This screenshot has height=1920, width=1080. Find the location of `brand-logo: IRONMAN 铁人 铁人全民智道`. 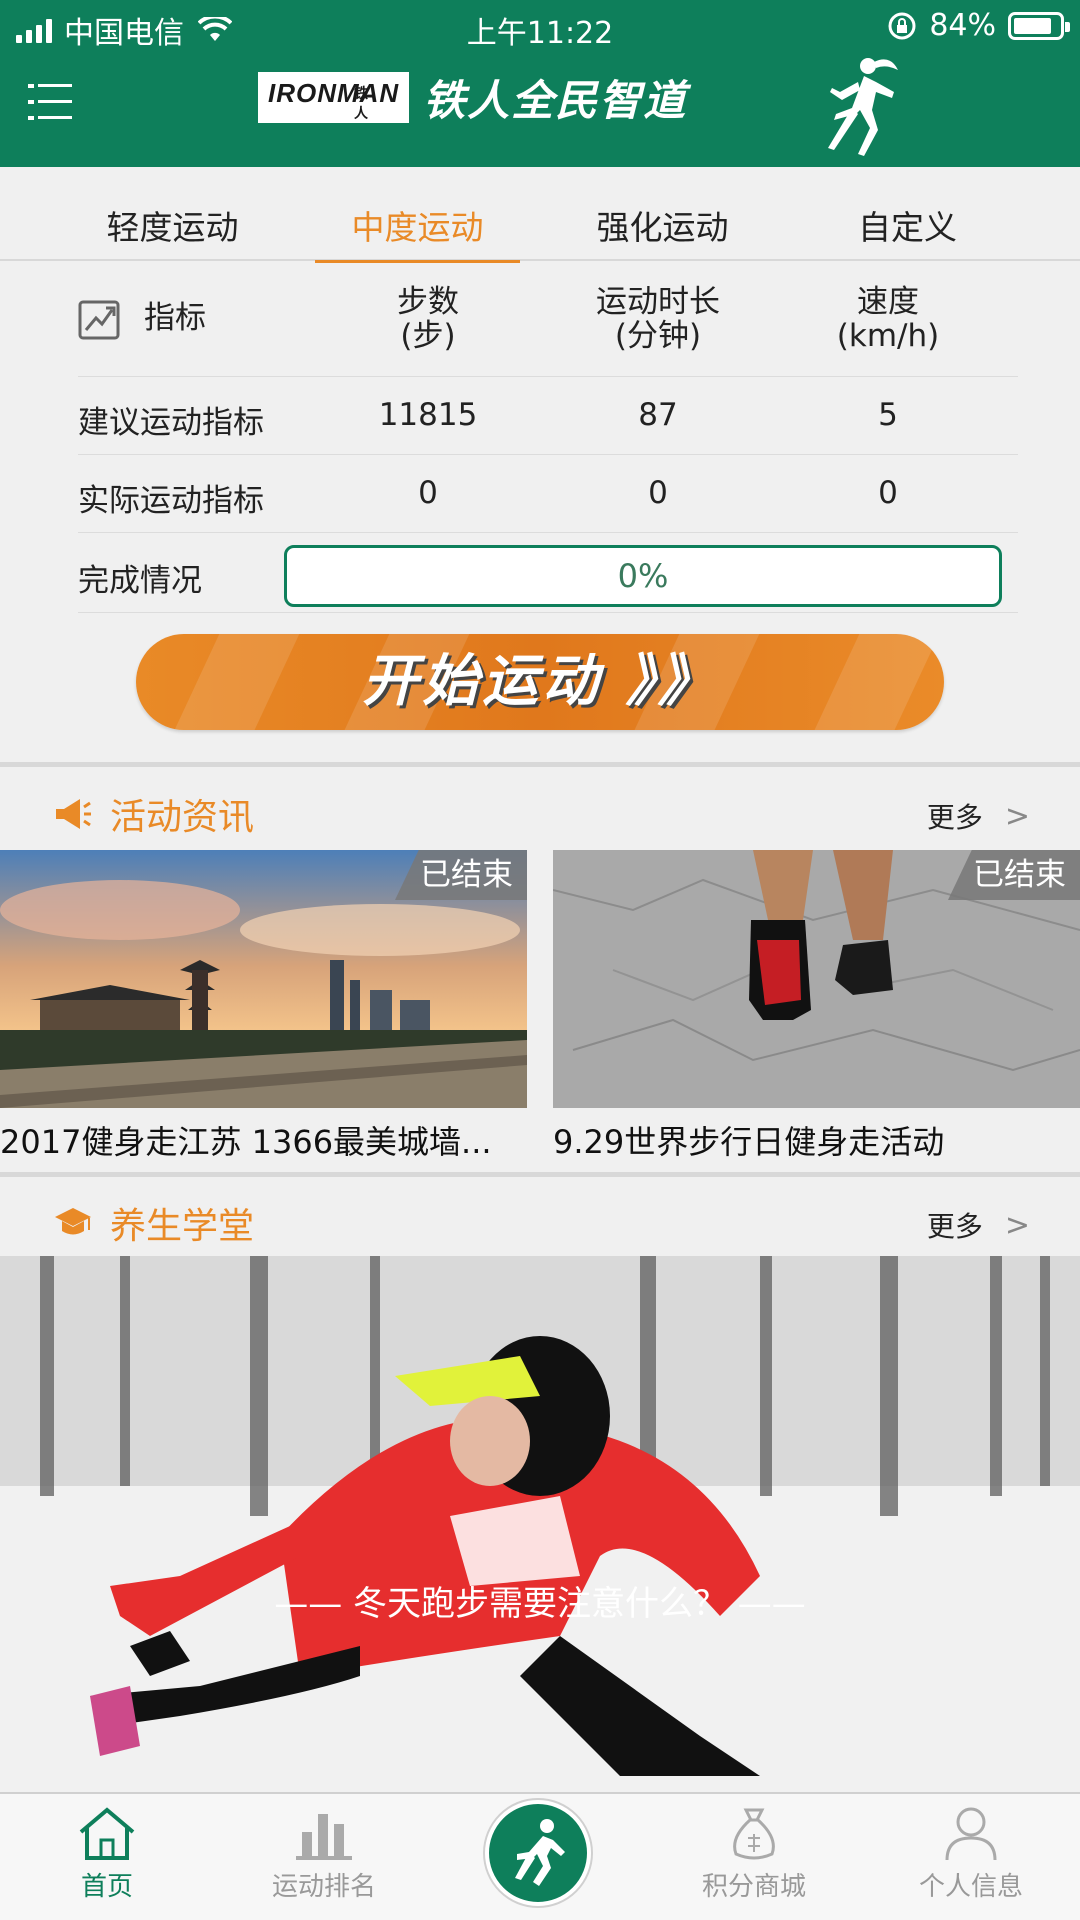

brand-logo: IRONMAN 铁人 铁人全民智道 is located at coordinates (472, 97).